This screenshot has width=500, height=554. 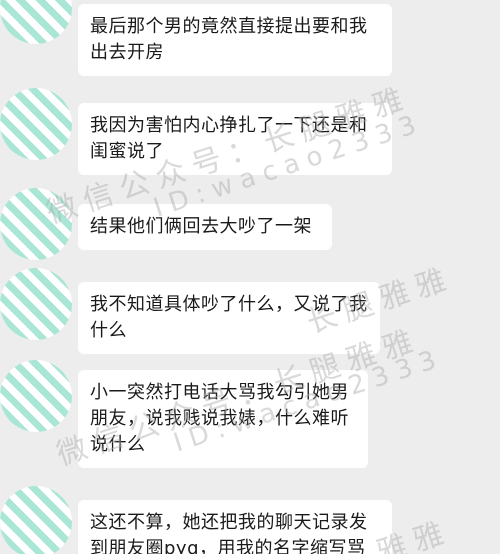 I want to click on message-bubble: 这还不算，她还把我的聊天记录发到朋友圈pyq，用我的名字缩写骂, so click(x=235, y=527).